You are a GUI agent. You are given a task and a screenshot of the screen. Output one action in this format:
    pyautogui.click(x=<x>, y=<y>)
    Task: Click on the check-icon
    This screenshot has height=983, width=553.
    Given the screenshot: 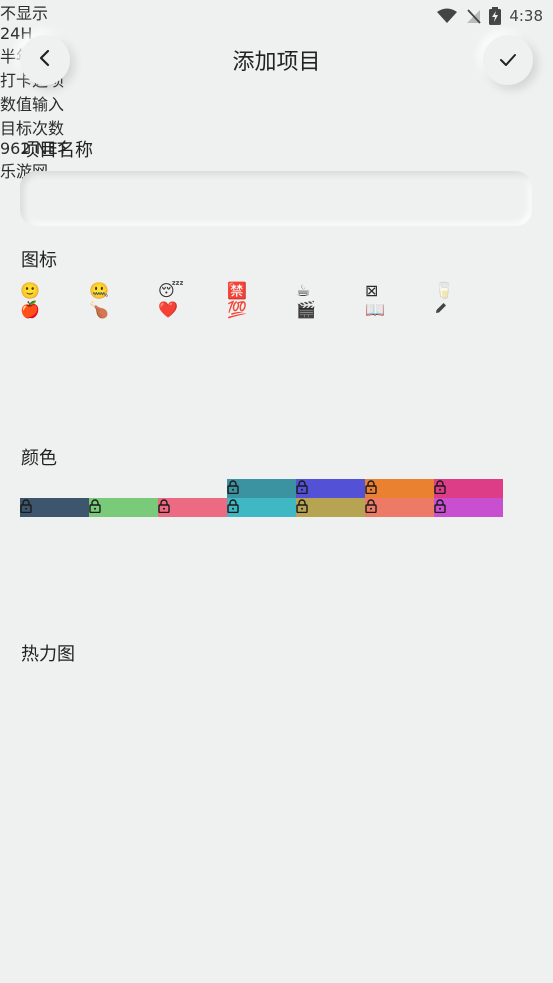 What is the action you would take?
    pyautogui.click(x=508, y=60)
    